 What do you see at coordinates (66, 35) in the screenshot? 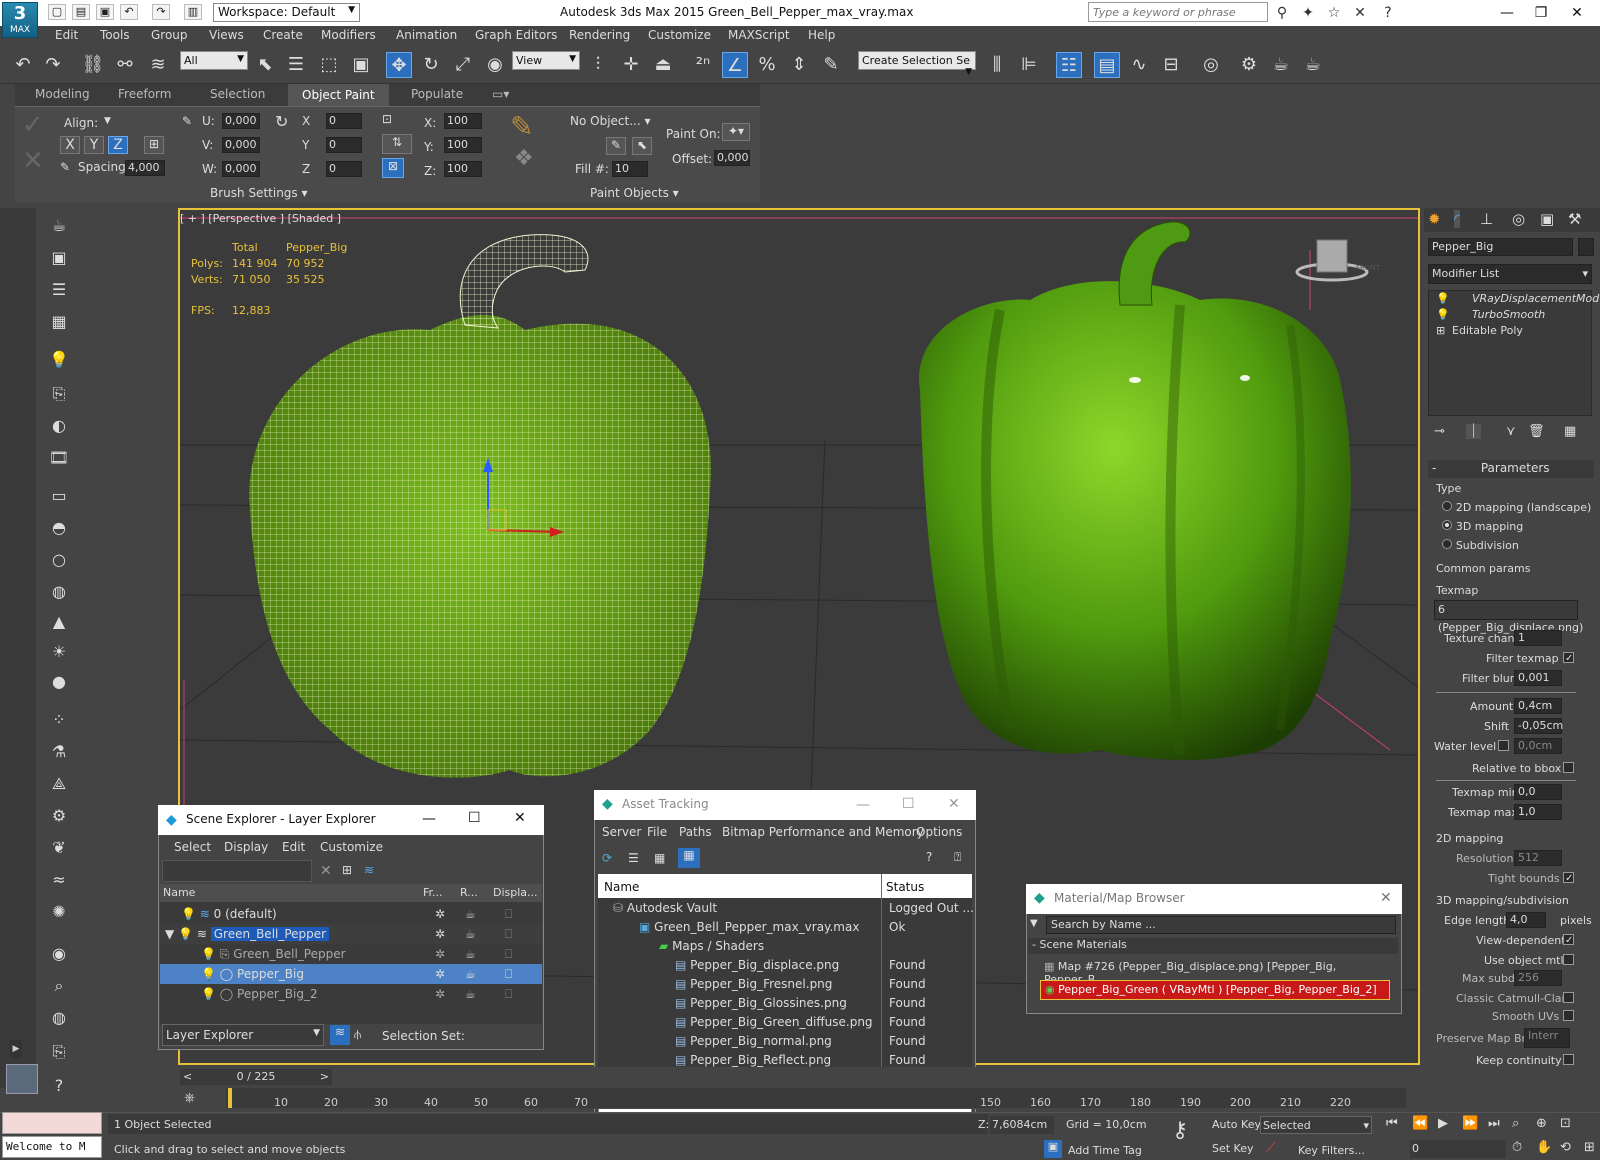
I see `menu-edit: Edit` at bounding box center [66, 35].